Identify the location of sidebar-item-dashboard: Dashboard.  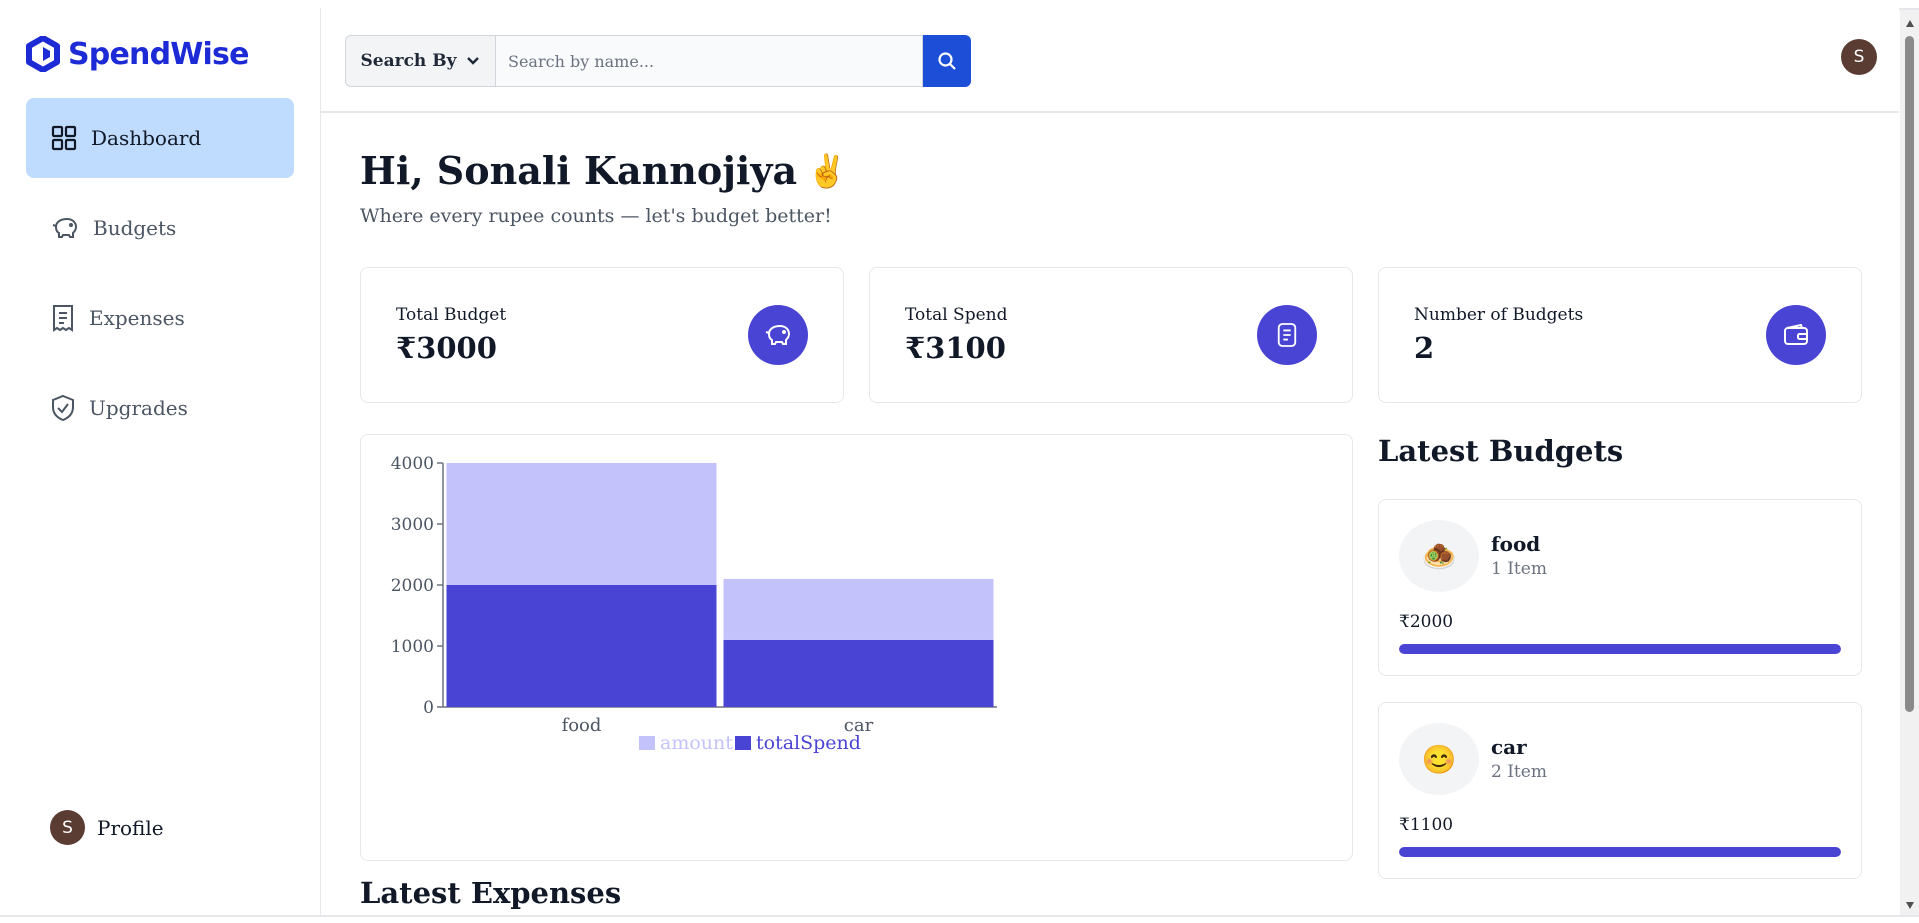
(160, 138).